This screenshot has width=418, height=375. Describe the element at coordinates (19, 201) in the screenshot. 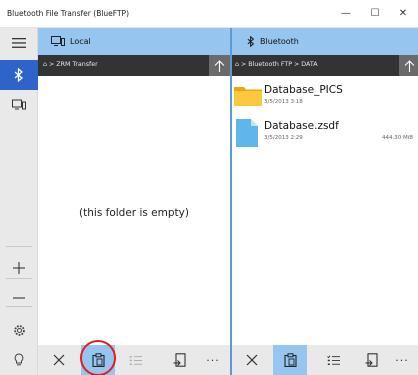

I see `navigation-rail` at that location.